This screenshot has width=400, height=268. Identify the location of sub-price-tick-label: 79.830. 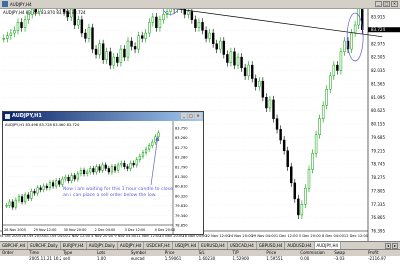
(181, 206).